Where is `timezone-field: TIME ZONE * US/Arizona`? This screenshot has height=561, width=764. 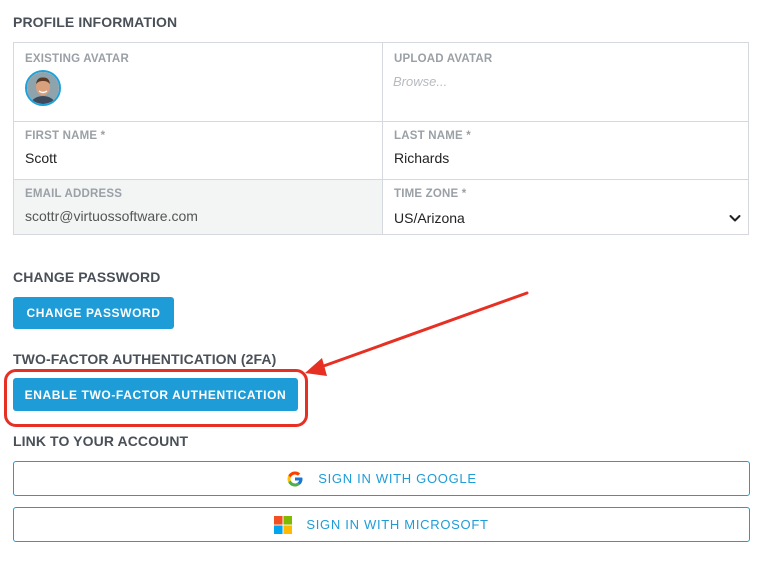 timezone-field: TIME ZONE * US/Arizona is located at coordinates (566, 207).